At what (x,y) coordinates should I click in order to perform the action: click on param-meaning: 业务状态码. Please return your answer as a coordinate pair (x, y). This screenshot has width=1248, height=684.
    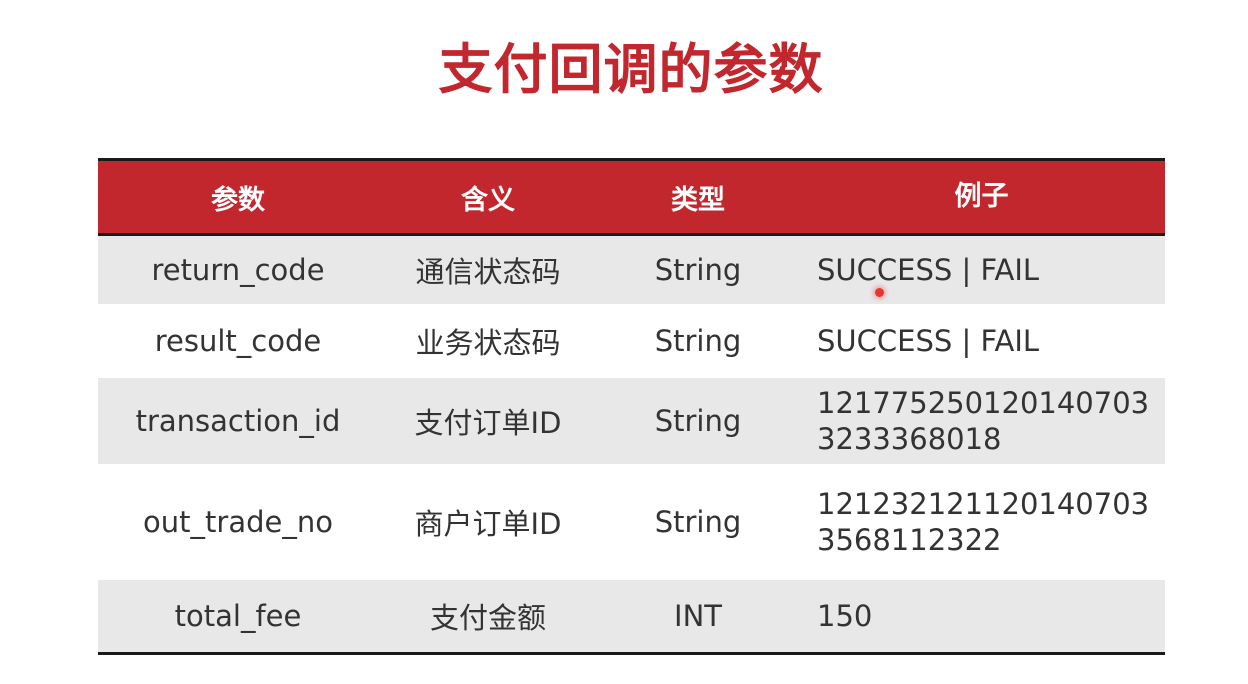
    Looking at the image, I should click on (488, 343).